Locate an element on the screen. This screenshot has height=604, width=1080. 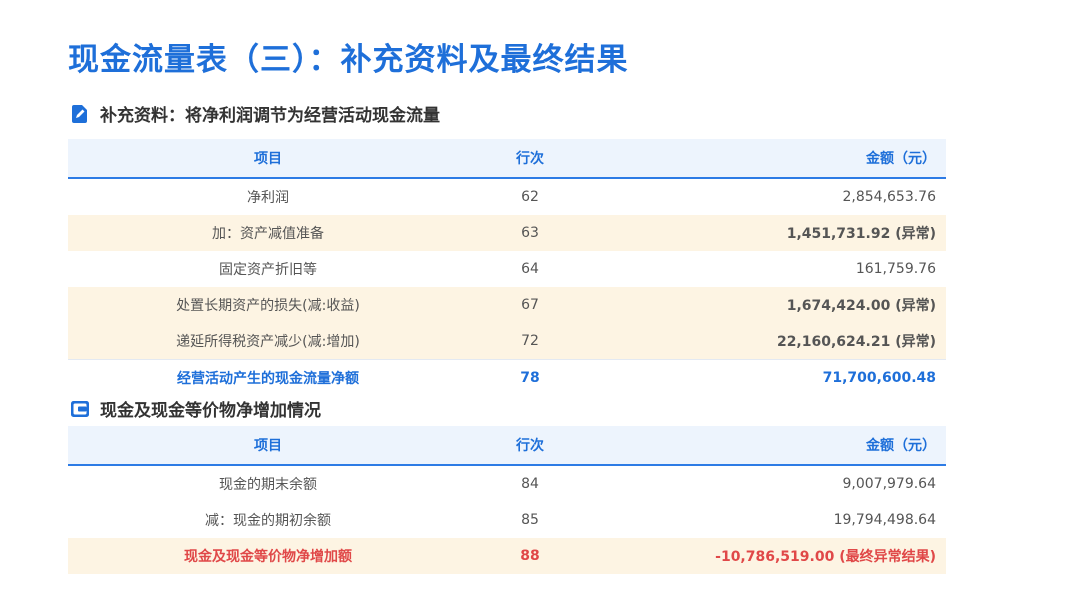
row-item: 固定资产折旧等 is located at coordinates (268, 270).